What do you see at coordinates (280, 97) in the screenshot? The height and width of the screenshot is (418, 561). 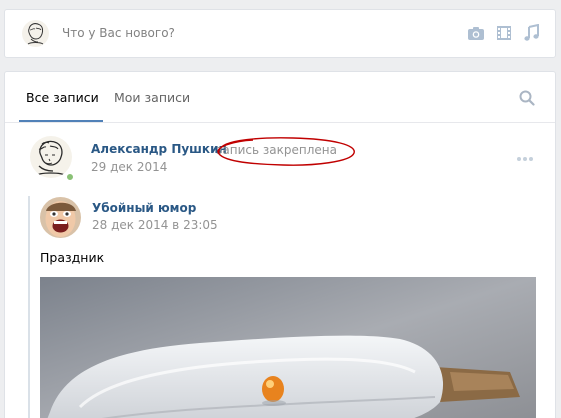 I see `wall-tabs: Все записи Мои записи` at bounding box center [280, 97].